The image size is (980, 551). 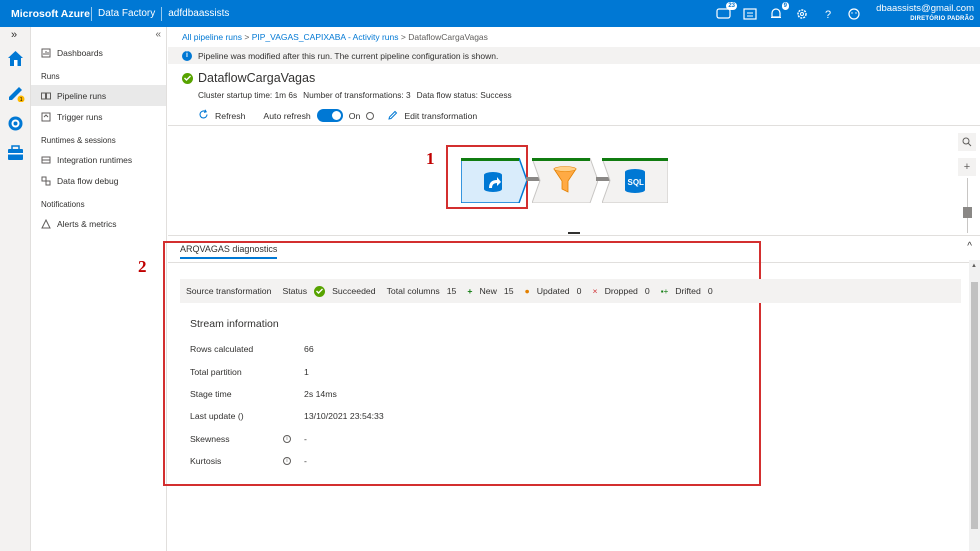 I want to click on azure-brand: Microsoft Azure, so click(x=45, y=14).